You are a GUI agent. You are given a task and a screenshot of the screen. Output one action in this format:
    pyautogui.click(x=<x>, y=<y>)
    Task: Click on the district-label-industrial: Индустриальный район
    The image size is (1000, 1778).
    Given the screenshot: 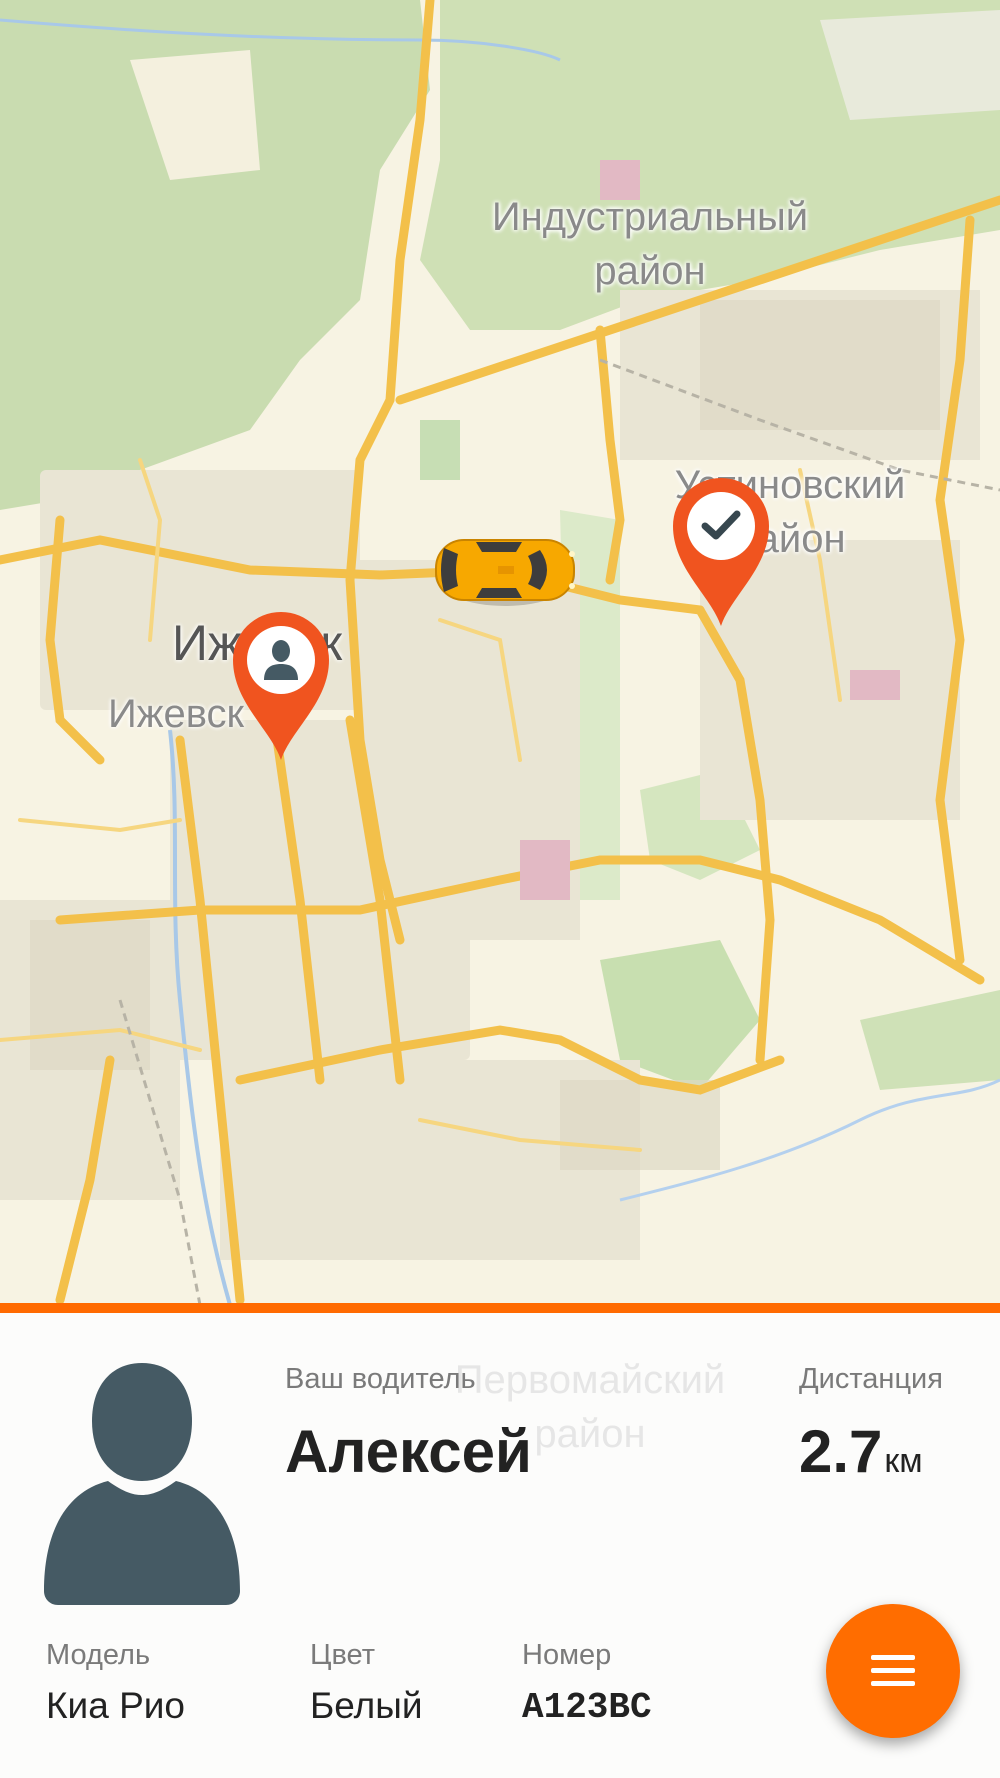 What is the action you would take?
    pyautogui.click(x=650, y=244)
    